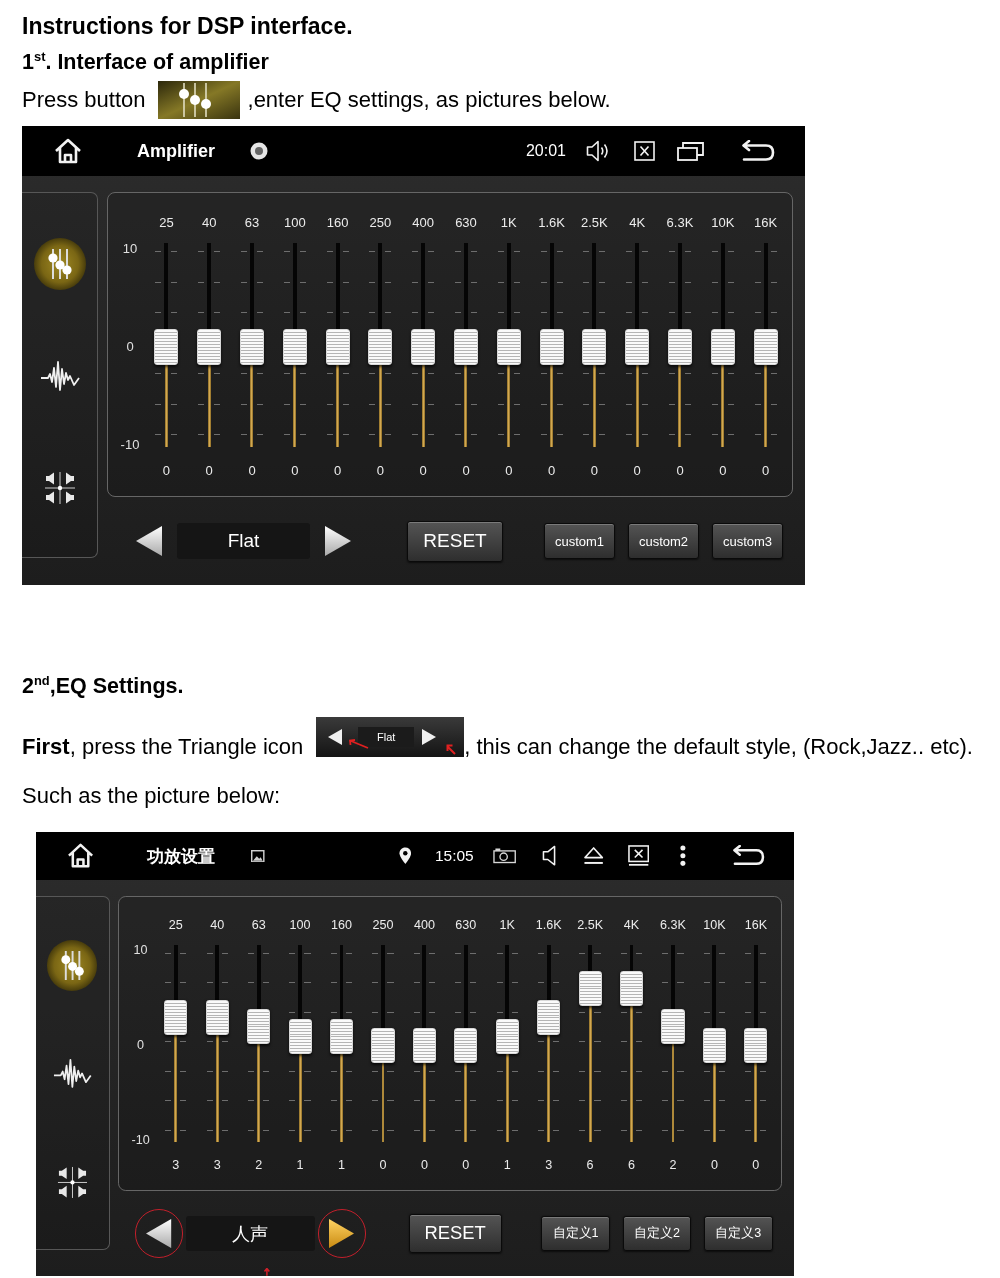  Describe the element at coordinates (130, 445) in the screenshot. I see `scale-label: -10` at that location.